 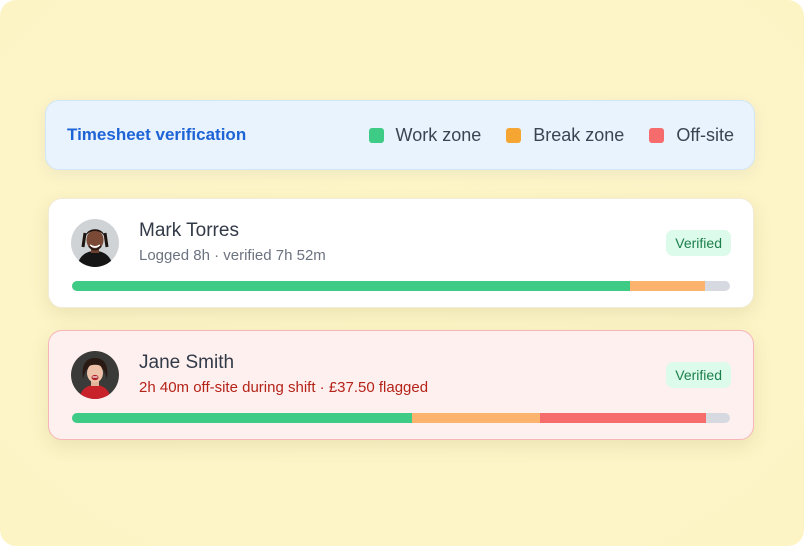 I want to click on employee-name: Jane Smith, so click(x=187, y=362).